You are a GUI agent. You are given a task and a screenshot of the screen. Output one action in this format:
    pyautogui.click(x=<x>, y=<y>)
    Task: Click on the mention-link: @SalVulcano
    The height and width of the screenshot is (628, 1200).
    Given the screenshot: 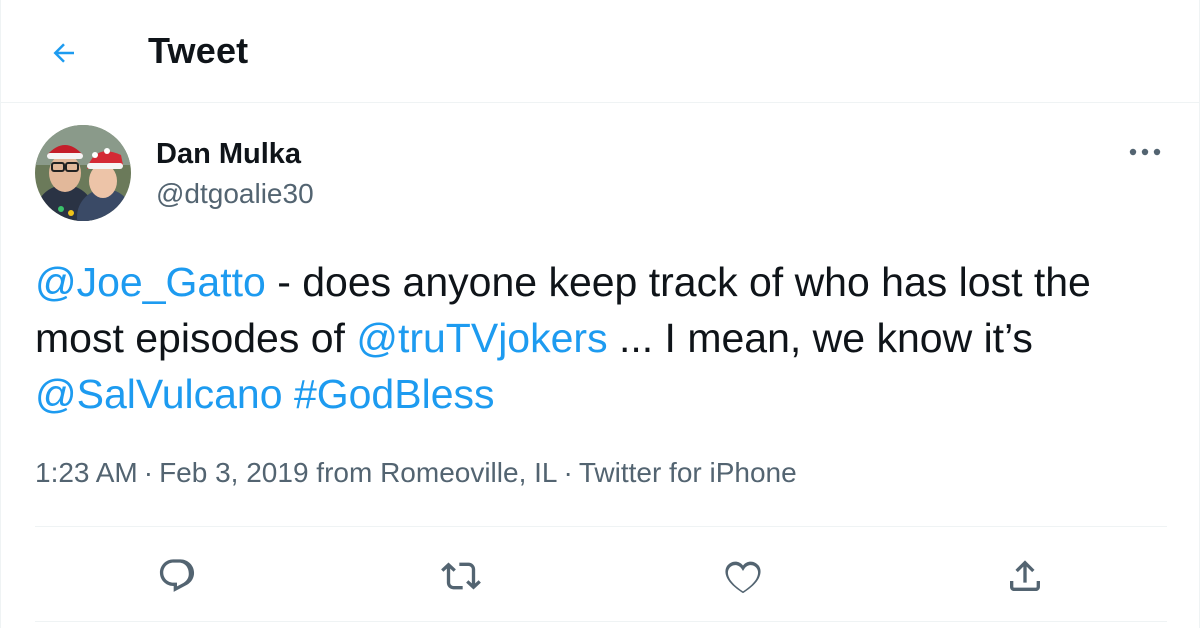 What is the action you would take?
    pyautogui.click(x=159, y=394)
    